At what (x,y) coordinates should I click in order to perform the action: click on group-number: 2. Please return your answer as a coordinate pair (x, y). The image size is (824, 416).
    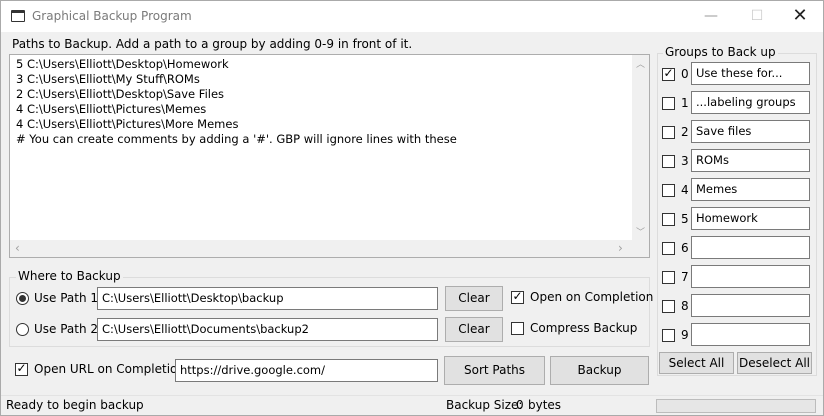
    Looking at the image, I should click on (685, 132).